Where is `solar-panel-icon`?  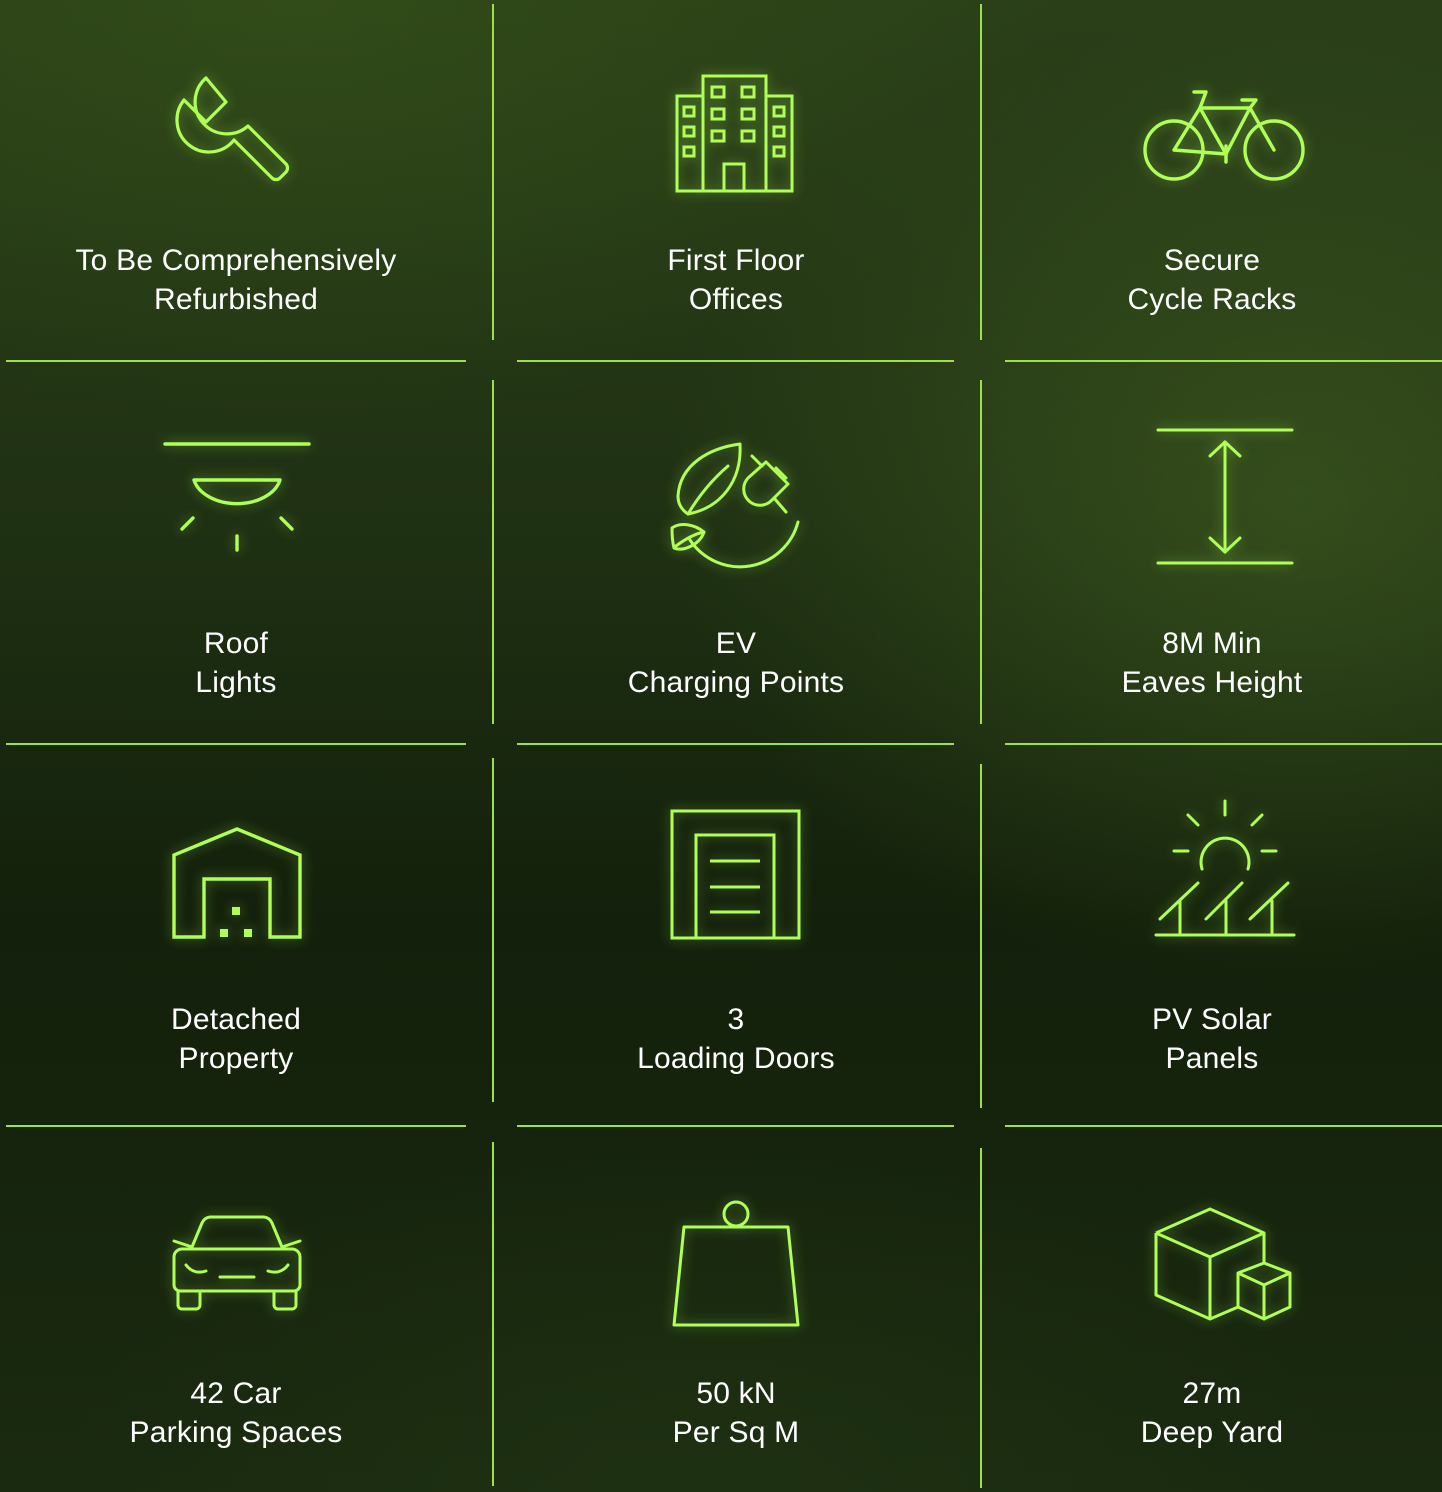 solar-panel-icon is located at coordinates (1225, 868).